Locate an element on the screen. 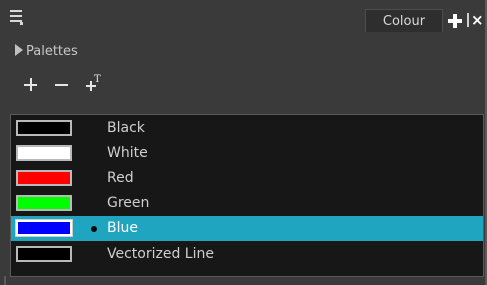 The image size is (487, 285). panel-header: Colour × is located at coordinates (242, 16).